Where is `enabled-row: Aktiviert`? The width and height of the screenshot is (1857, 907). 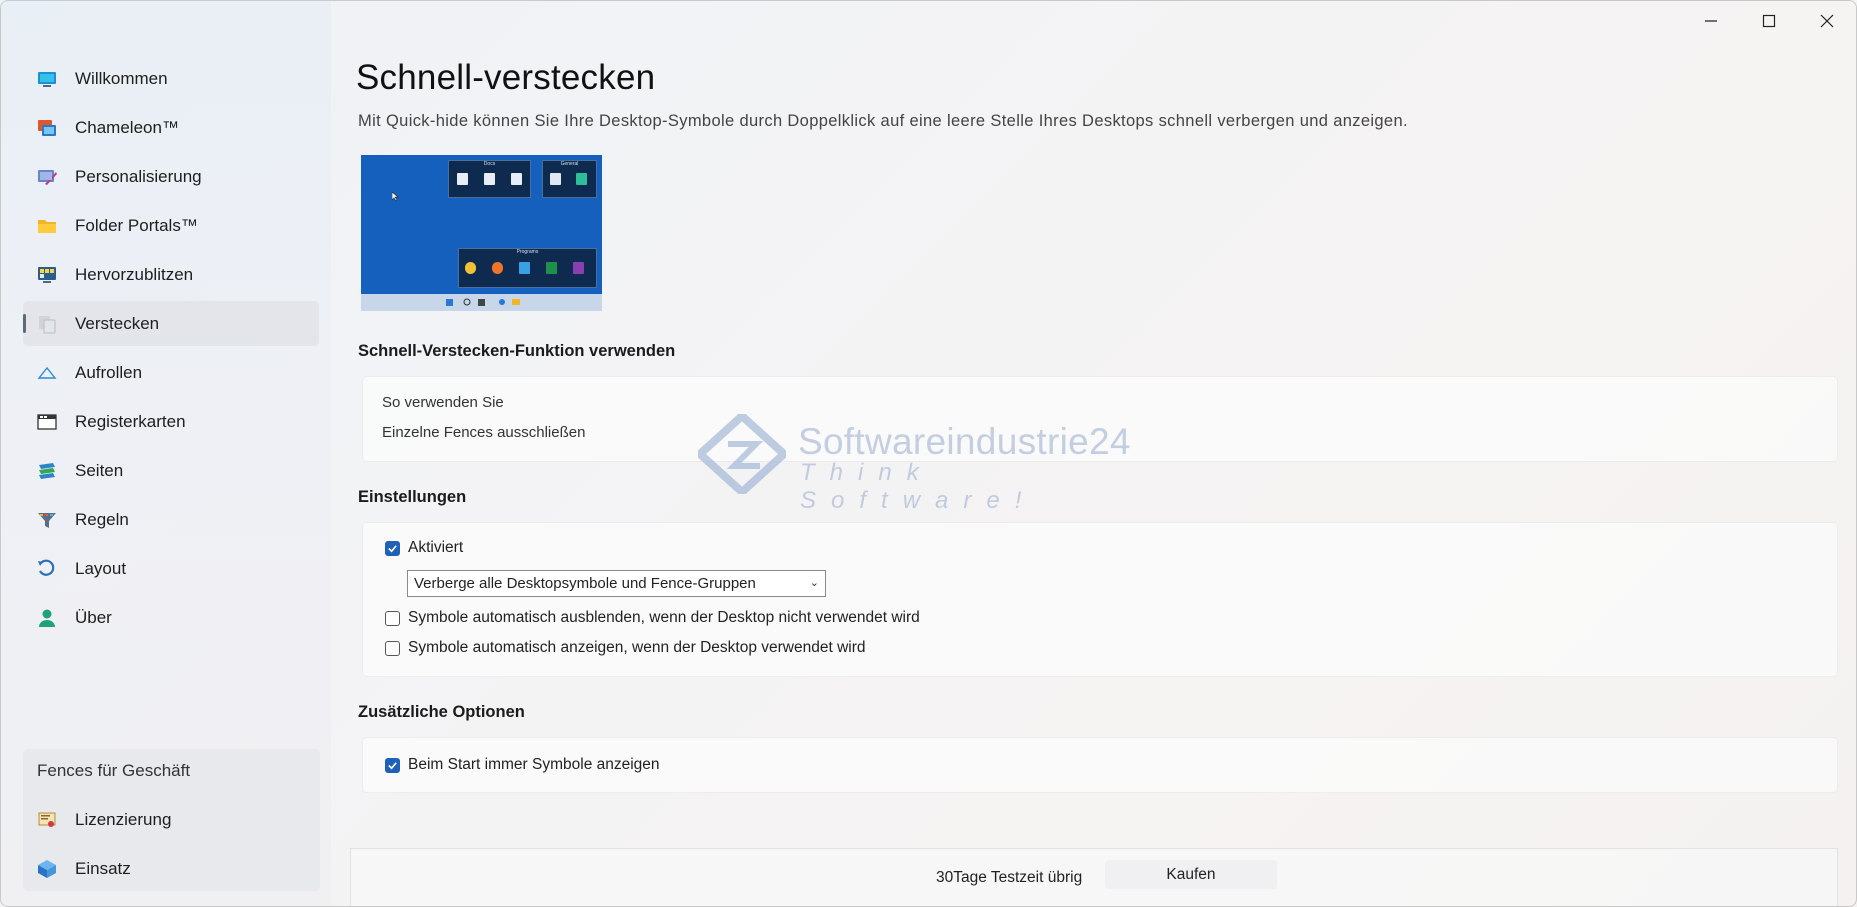
enabled-row: Aktiviert is located at coordinates (424, 548).